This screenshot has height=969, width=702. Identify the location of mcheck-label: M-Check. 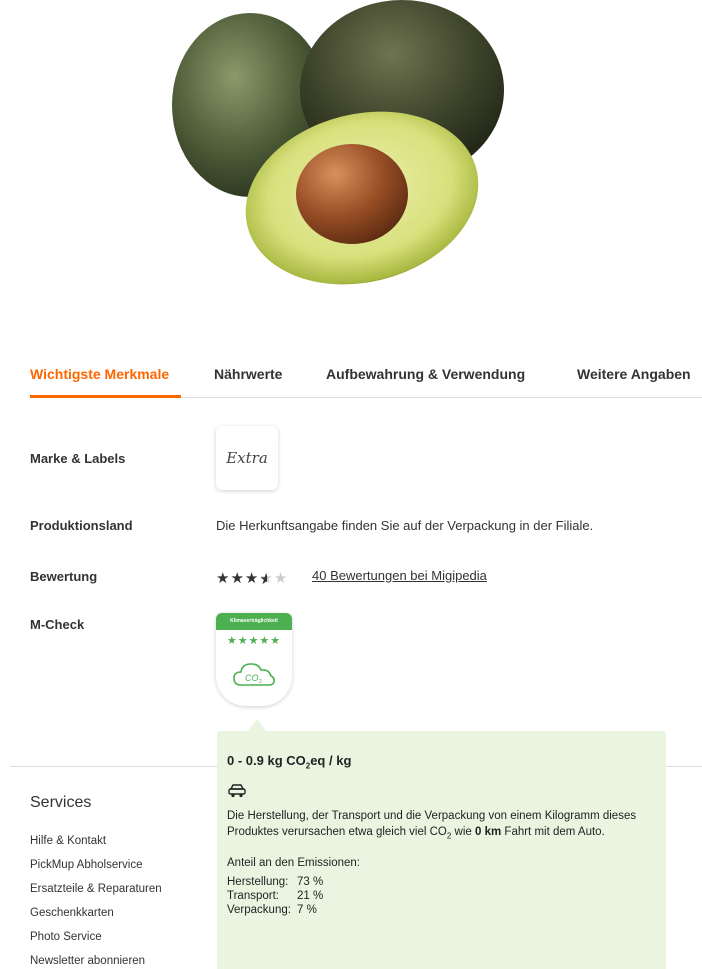
(57, 624).